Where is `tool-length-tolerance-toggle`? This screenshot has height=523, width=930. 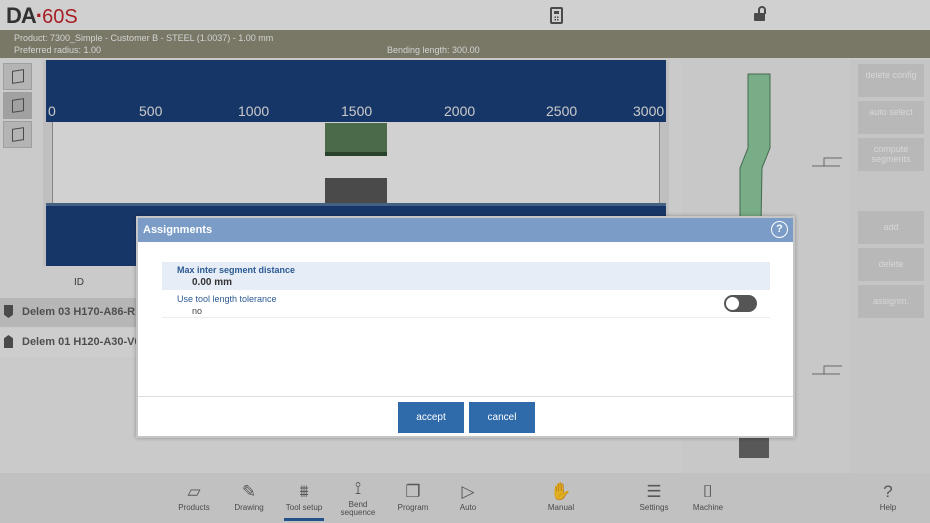 tool-length-tolerance-toggle is located at coordinates (740, 303).